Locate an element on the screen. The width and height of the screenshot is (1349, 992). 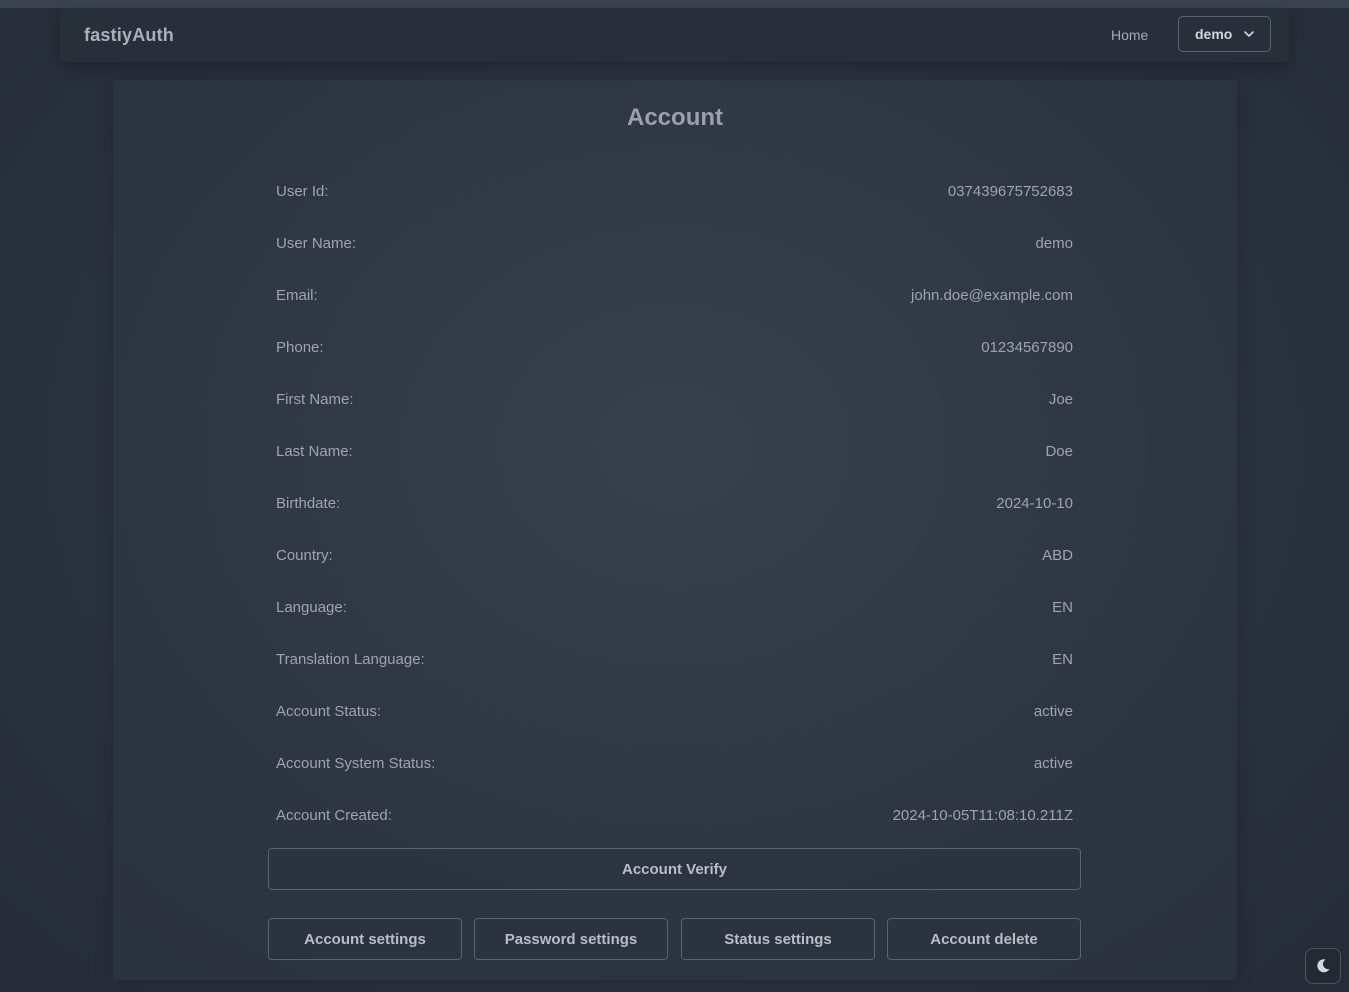
detail-row-country: Country: ABD is located at coordinates (674, 556).